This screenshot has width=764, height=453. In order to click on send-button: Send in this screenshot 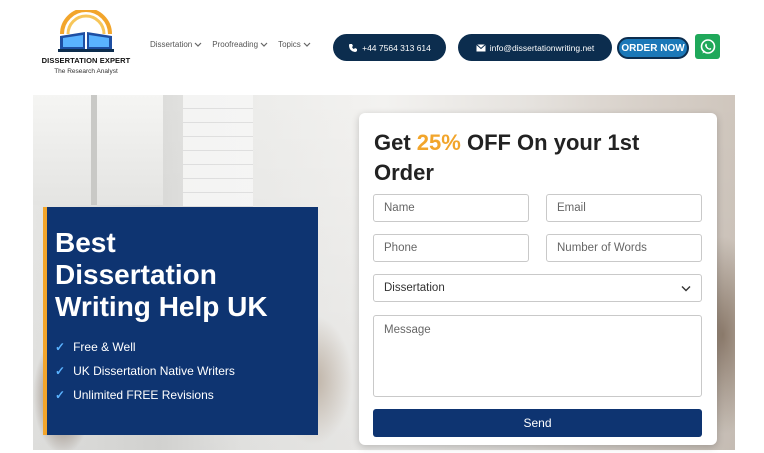, I will do `click(537, 423)`.